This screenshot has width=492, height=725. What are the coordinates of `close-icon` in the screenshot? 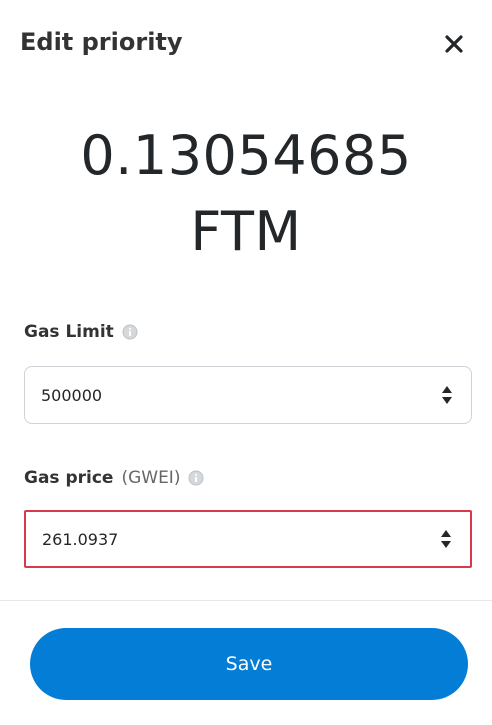 It's located at (454, 44).